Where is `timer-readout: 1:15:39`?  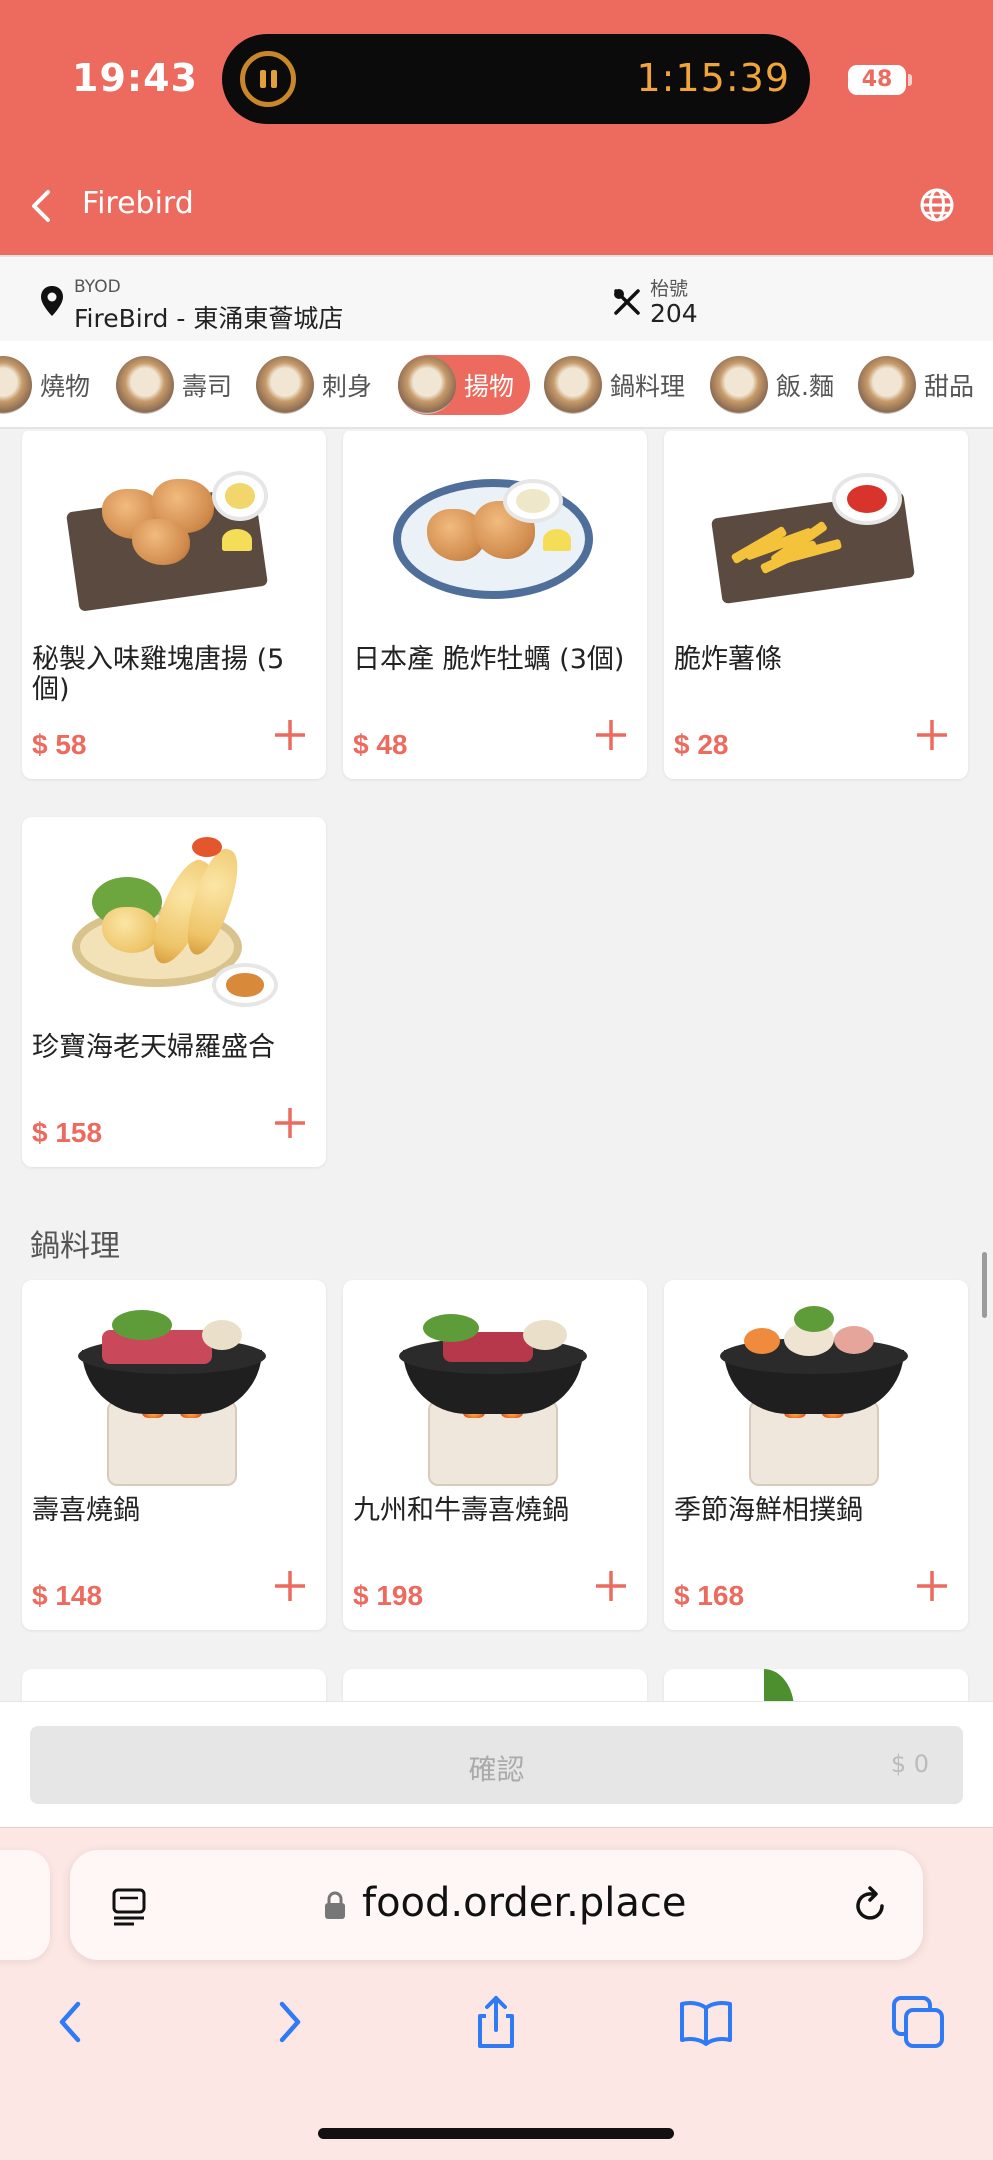
timer-readout: 1:15:39 is located at coordinates (713, 78).